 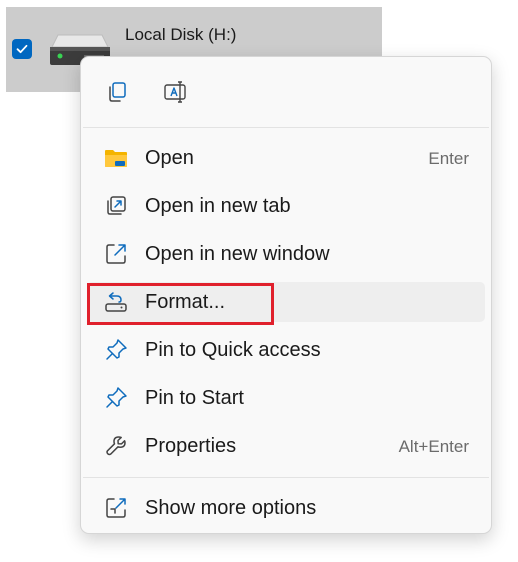 What do you see at coordinates (218, 206) in the screenshot?
I see `menu-item-label: Open in new tab` at bounding box center [218, 206].